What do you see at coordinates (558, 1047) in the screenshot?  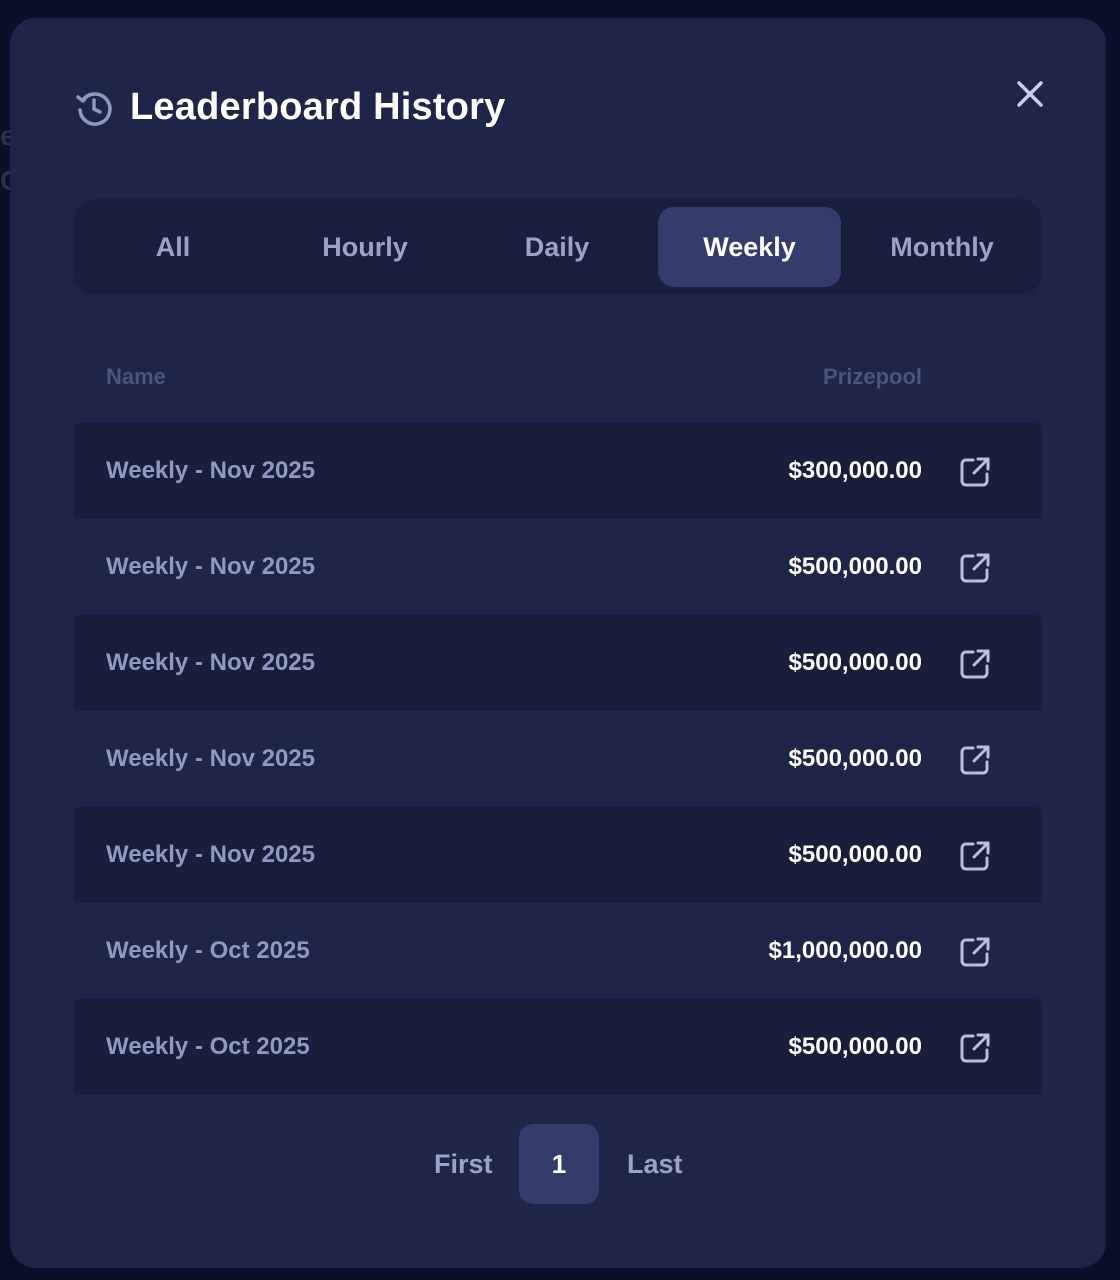 I see `table-row: Weekly - Oct 2025 $500,000.00` at bounding box center [558, 1047].